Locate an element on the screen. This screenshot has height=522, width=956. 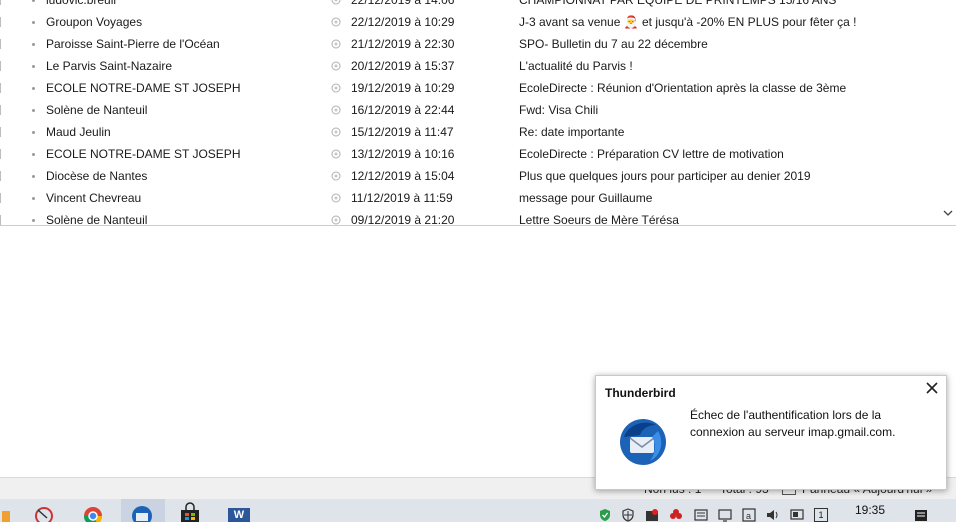
store-icon is located at coordinates (190, 512).